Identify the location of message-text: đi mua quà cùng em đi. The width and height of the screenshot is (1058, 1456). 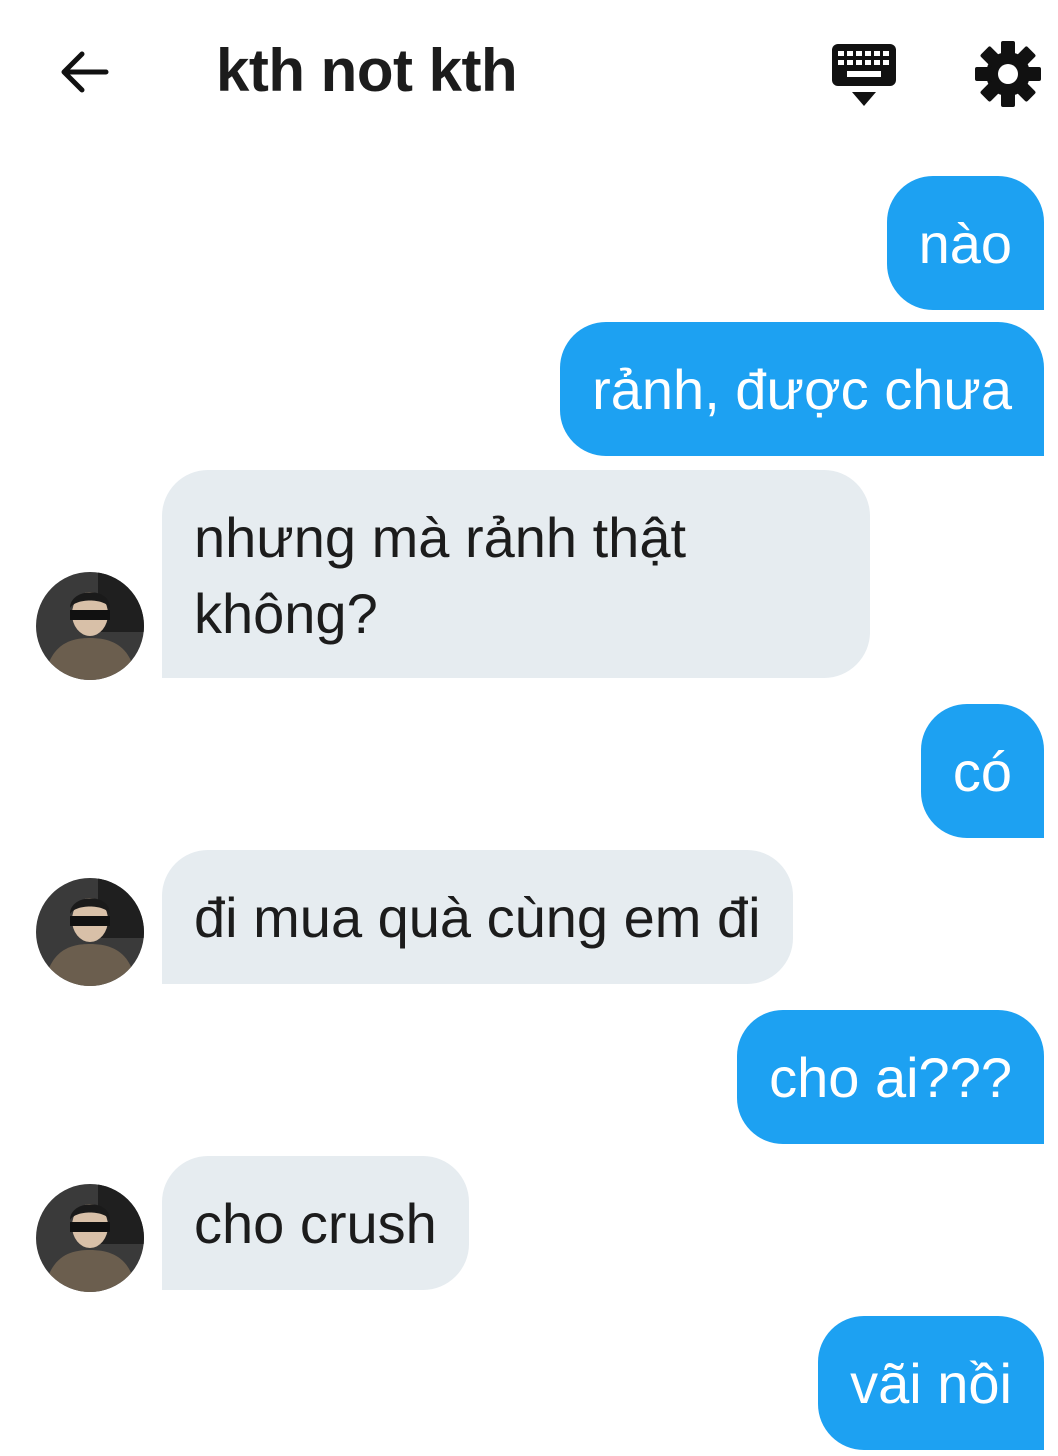
(477, 917).